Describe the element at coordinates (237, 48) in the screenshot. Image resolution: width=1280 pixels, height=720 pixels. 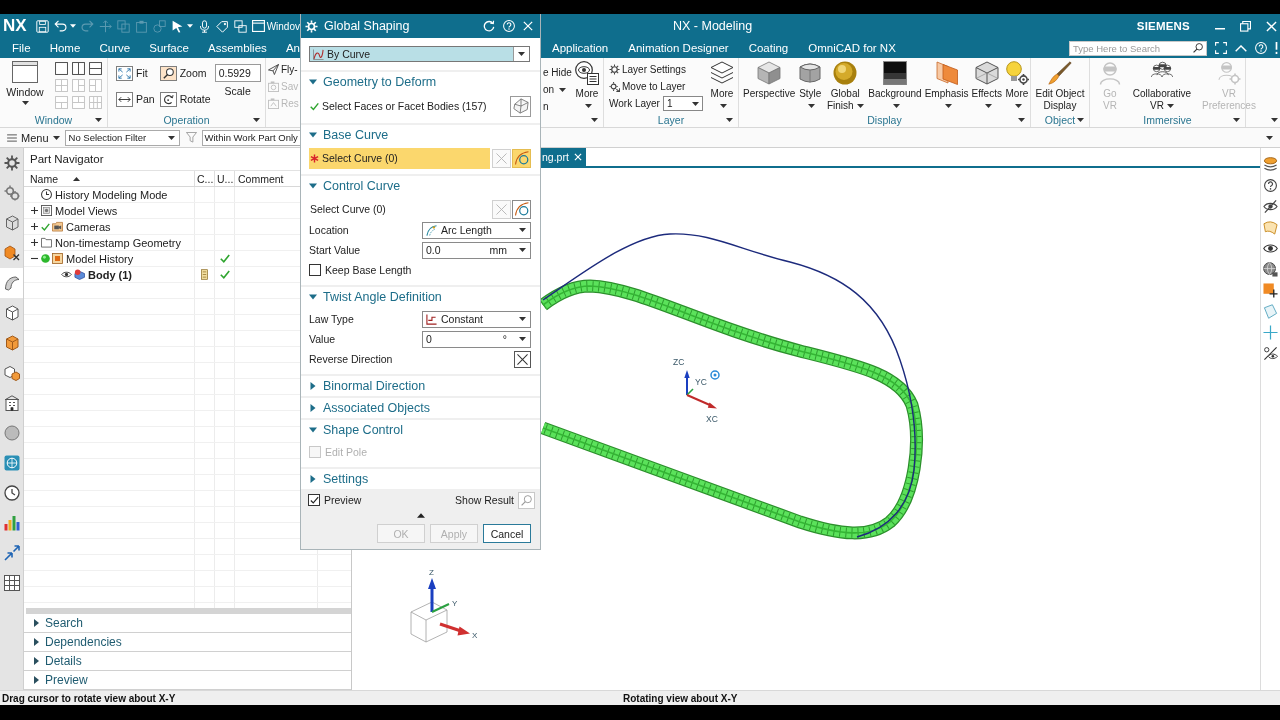
I see `menu-tab: Assemblies` at that location.